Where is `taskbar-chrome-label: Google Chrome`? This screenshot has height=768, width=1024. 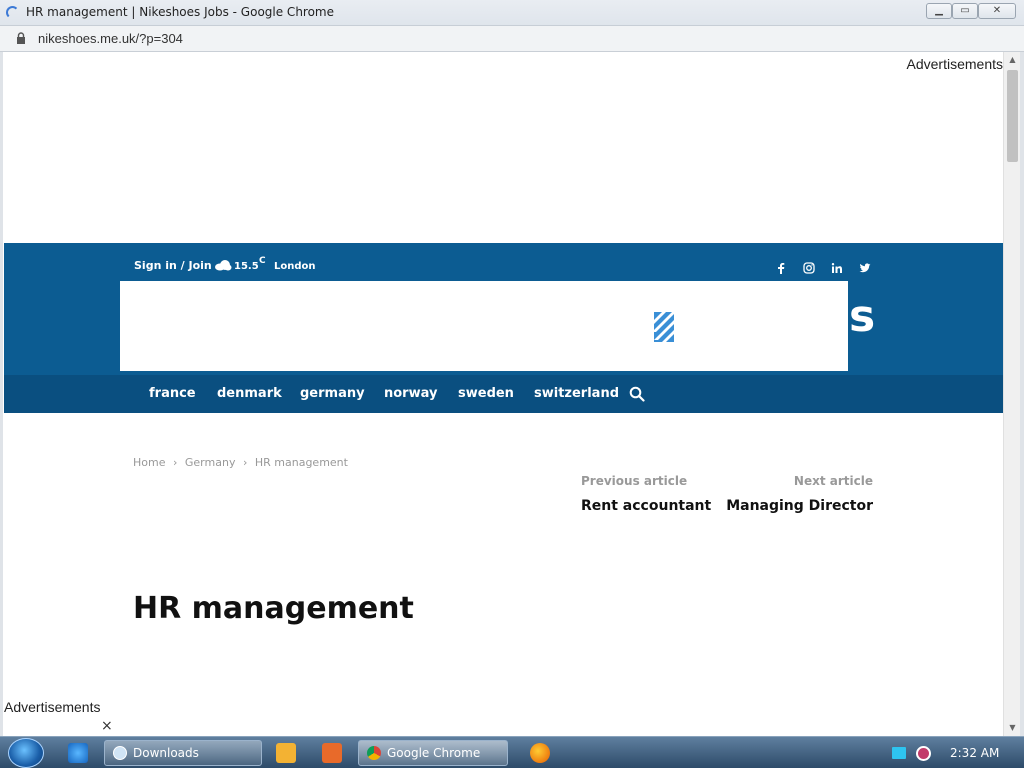 taskbar-chrome-label: Google Chrome is located at coordinates (434, 753).